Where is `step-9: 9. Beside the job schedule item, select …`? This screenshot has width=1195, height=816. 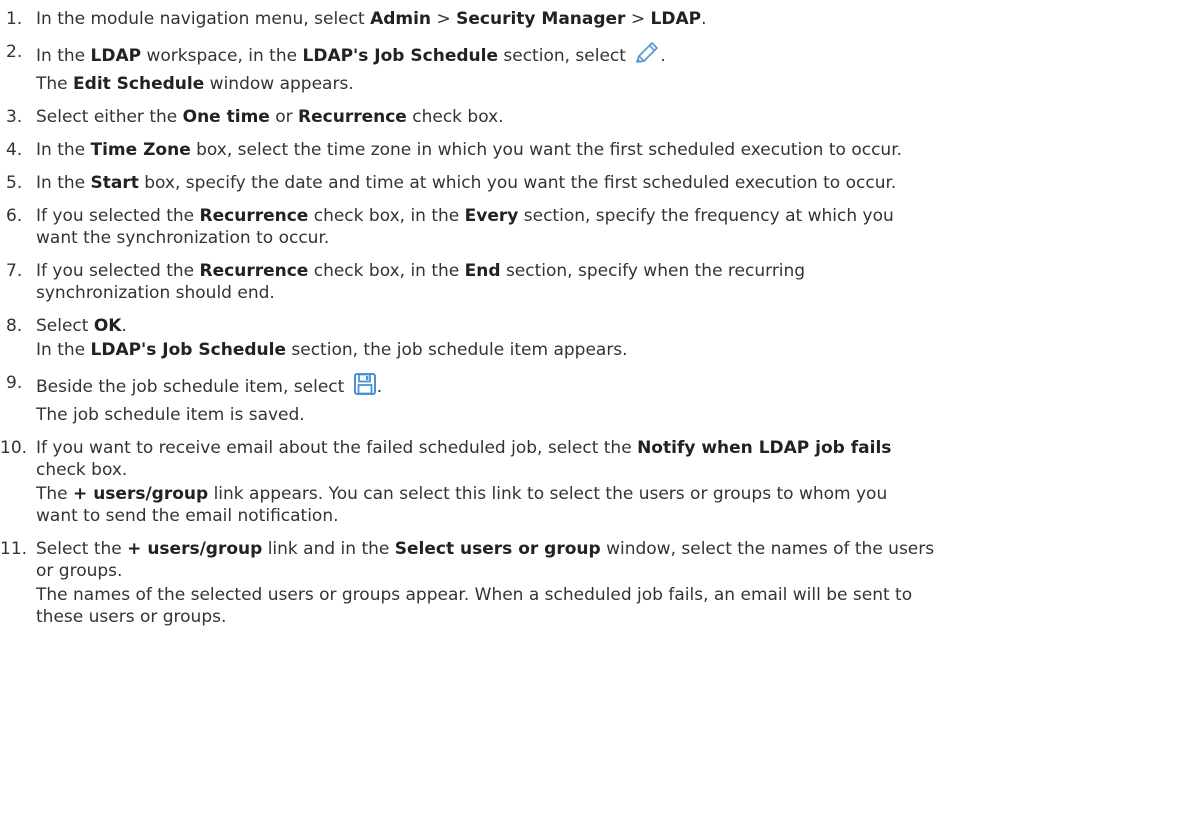
step-9: 9. Beside the job schedule item, select … is located at coordinates (595, 399).